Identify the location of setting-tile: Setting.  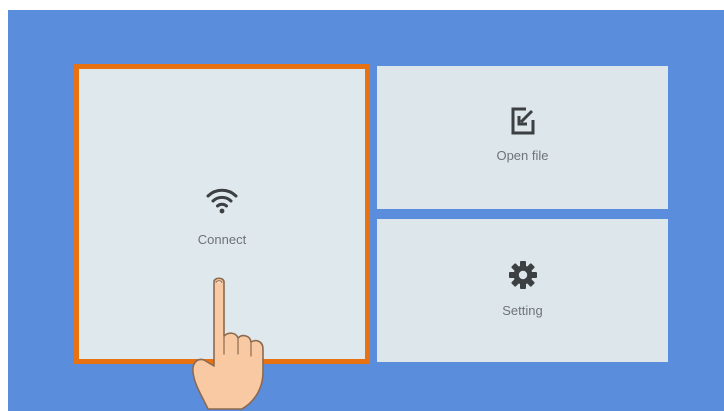
(522, 290).